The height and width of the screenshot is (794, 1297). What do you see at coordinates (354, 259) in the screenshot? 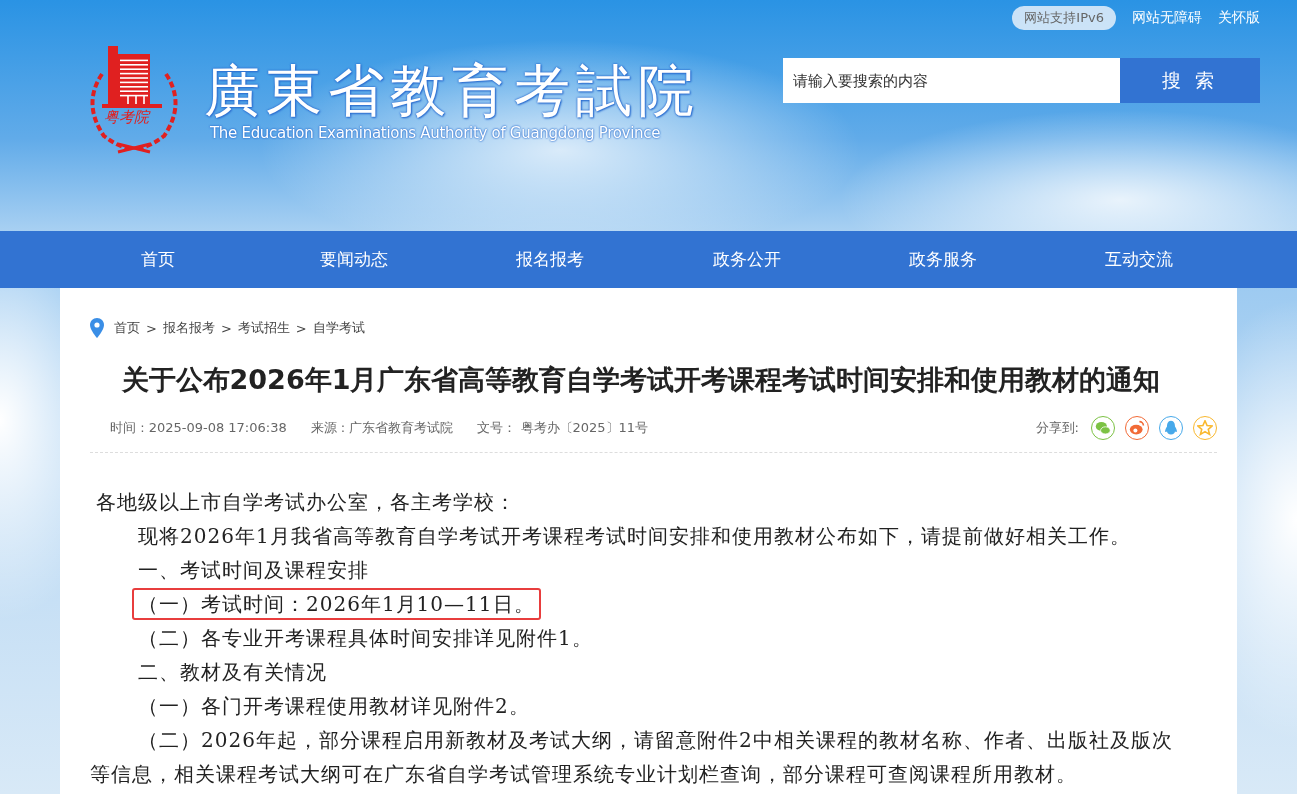
I see `nav-item: 要闻动态` at bounding box center [354, 259].